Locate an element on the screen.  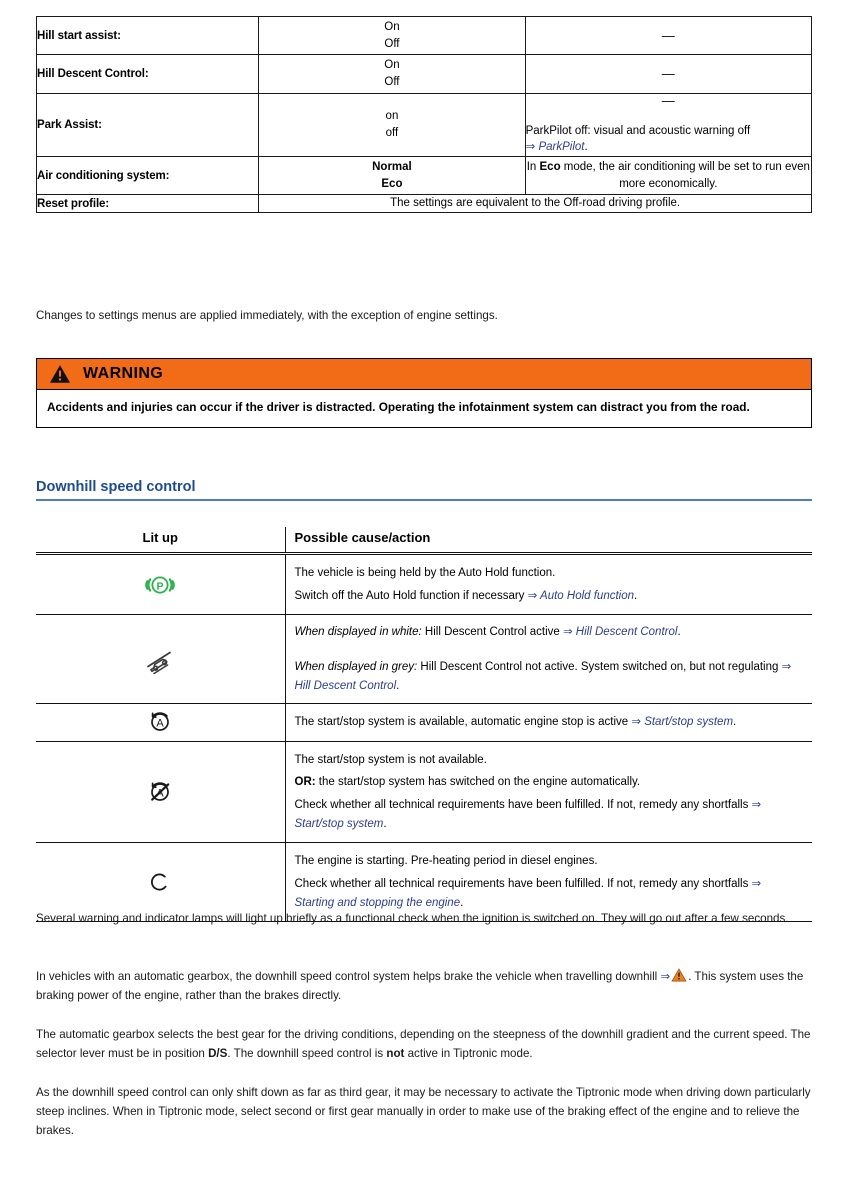
section-heading-downhill-speed-control: Downhill speed control is located at coordinates (424, 489).